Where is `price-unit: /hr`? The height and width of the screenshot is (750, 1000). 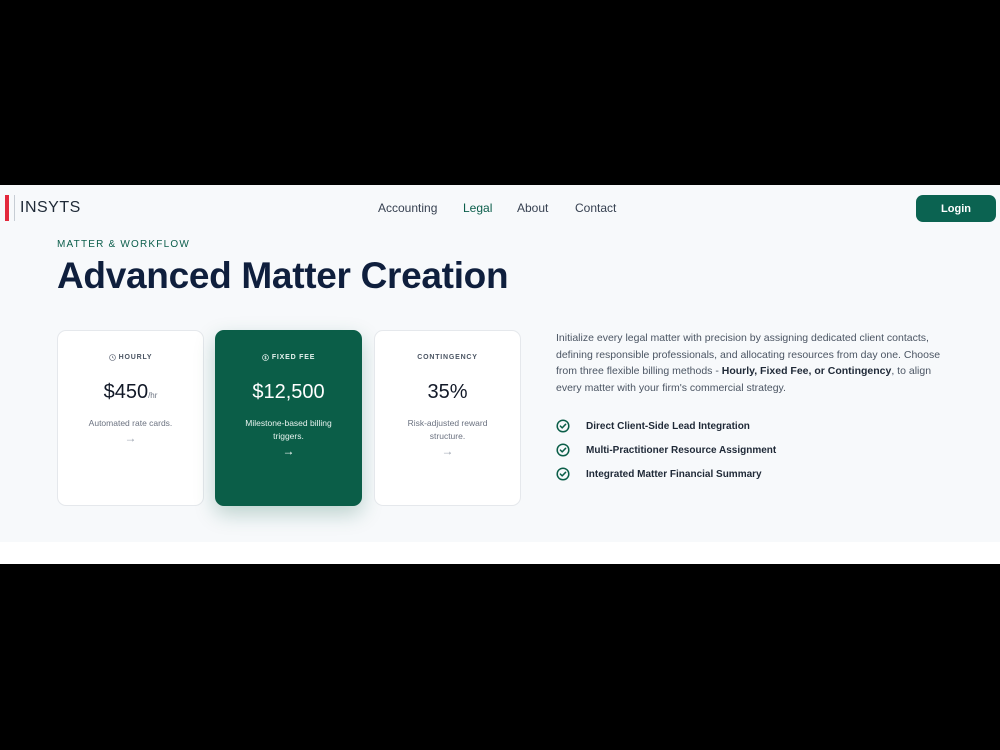
price-unit: /hr is located at coordinates (153, 395).